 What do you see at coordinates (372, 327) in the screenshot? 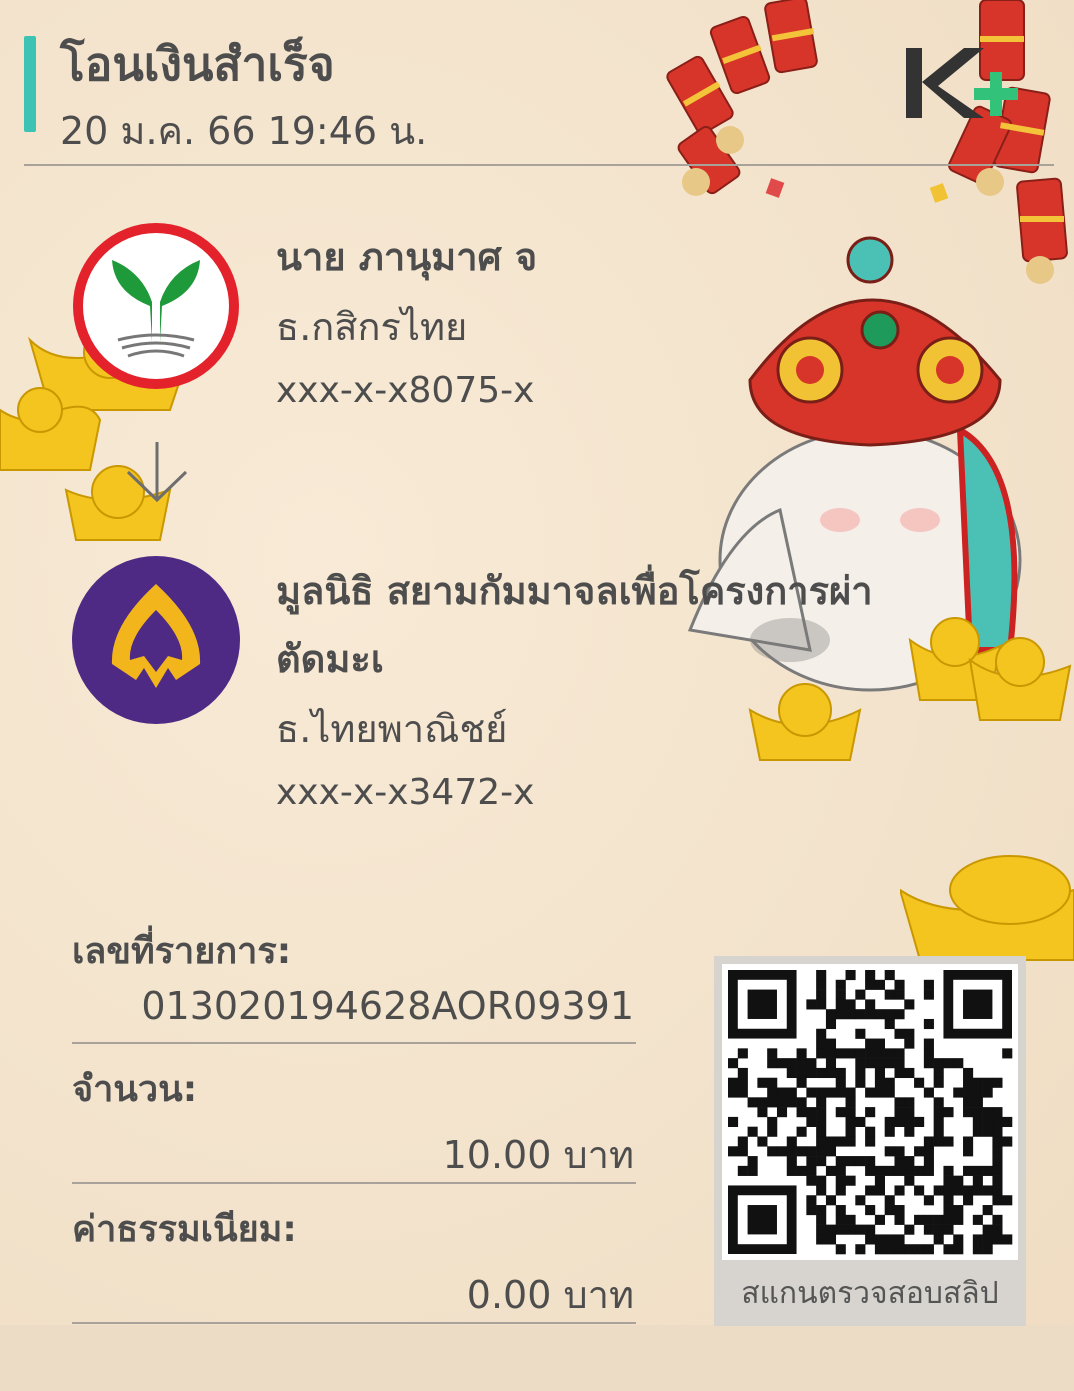
I see `sender-bank: ธ.กสิกรไทย` at bounding box center [372, 327].